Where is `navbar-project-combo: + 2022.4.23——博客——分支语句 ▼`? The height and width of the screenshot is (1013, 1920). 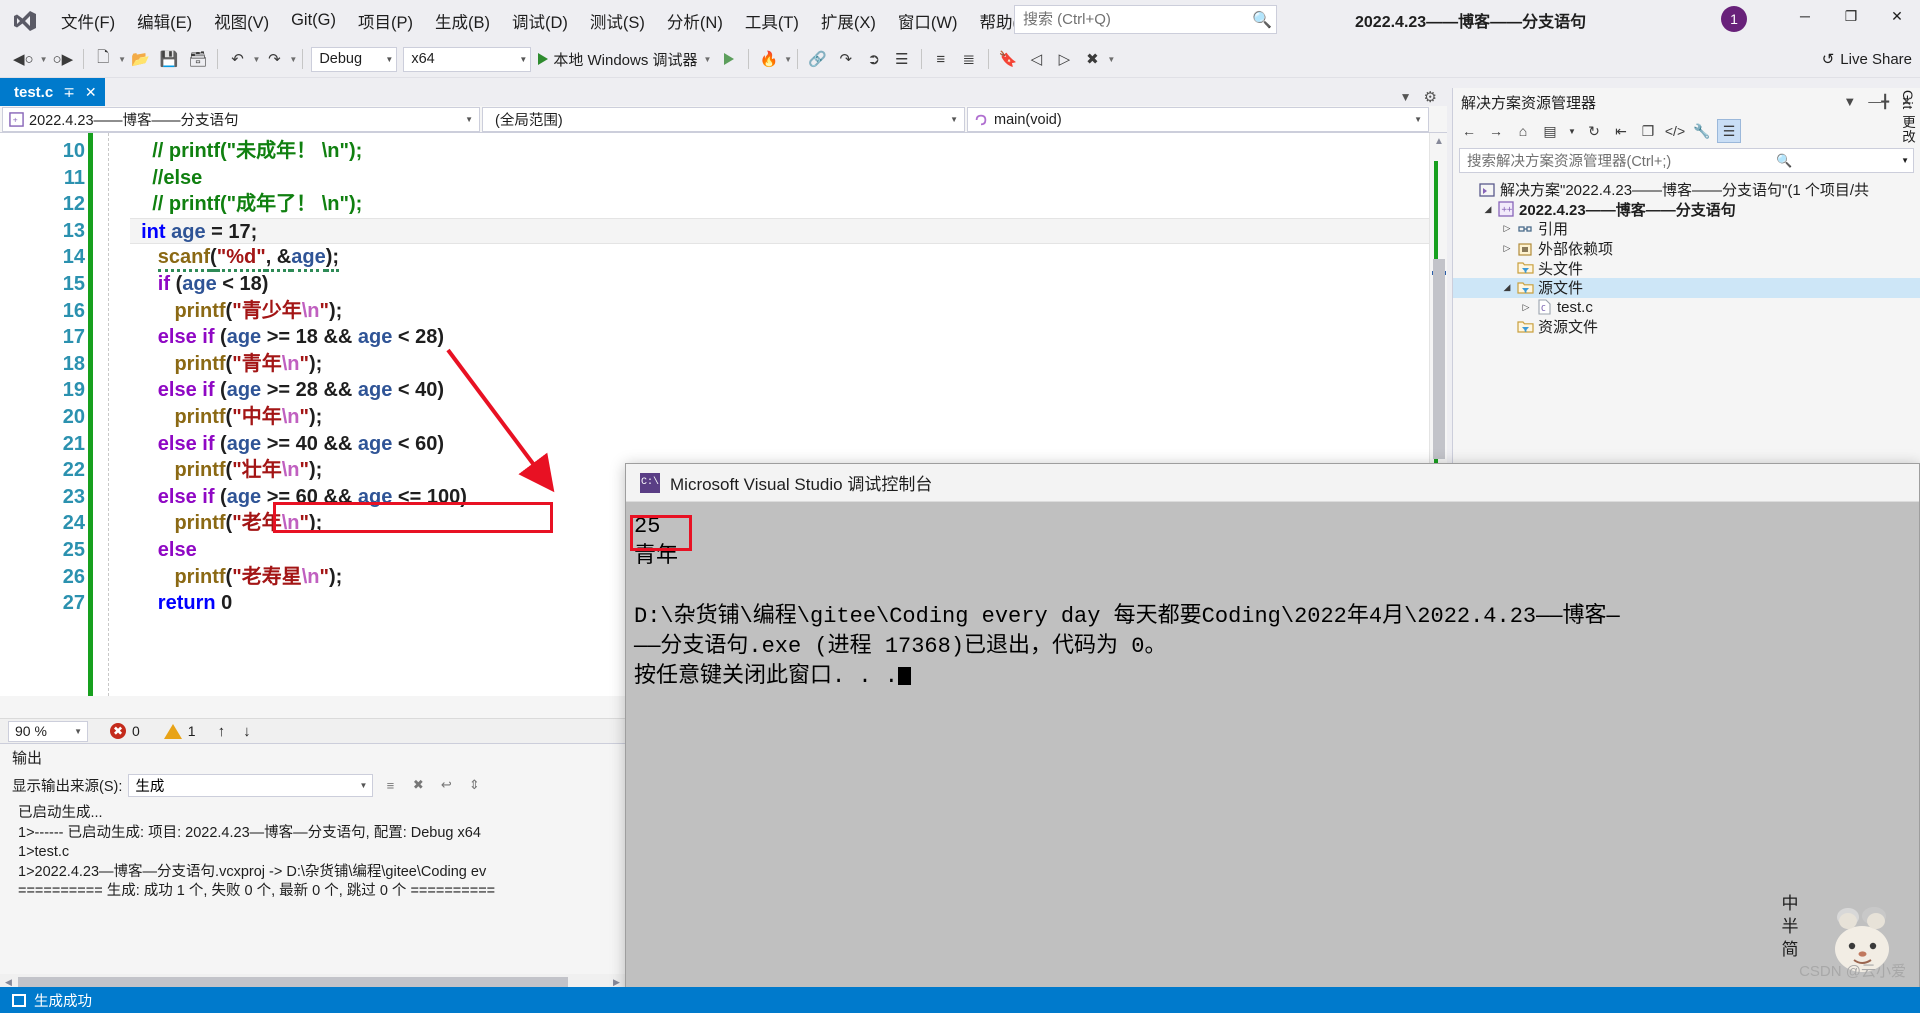
navbar-project-combo: + 2022.4.23——博客——分支语句 ▼ is located at coordinates (241, 119).